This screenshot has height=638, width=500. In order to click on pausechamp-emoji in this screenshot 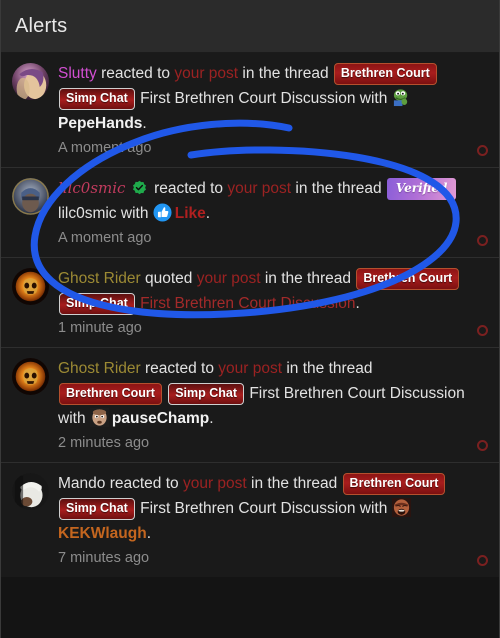, I will do `click(99, 417)`.